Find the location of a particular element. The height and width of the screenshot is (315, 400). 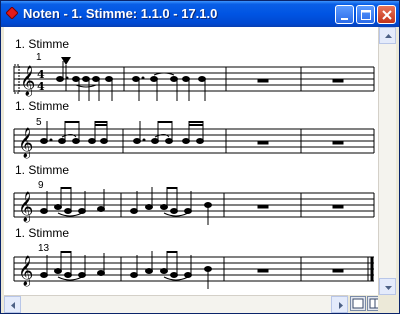

red-diamond-icon is located at coordinates (12, 13).